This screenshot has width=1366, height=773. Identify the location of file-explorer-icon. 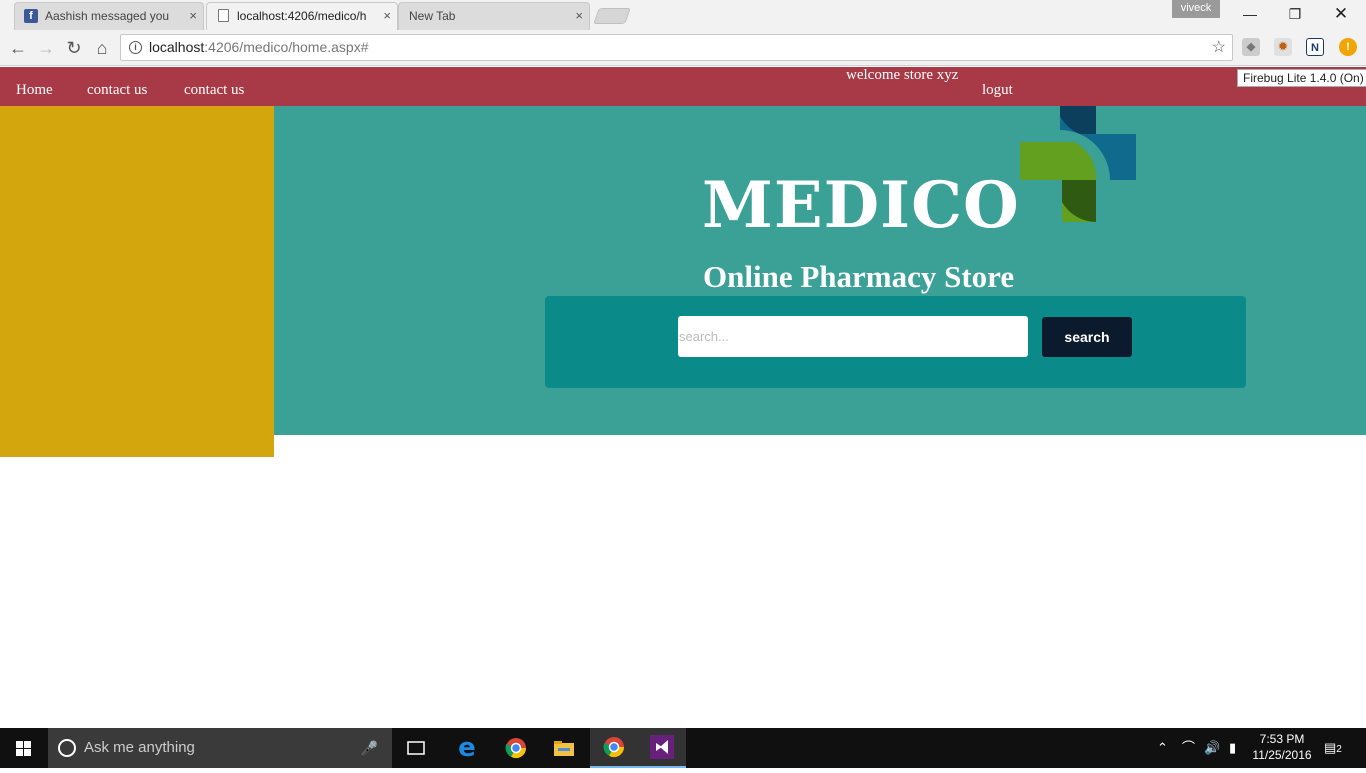
(564, 748).